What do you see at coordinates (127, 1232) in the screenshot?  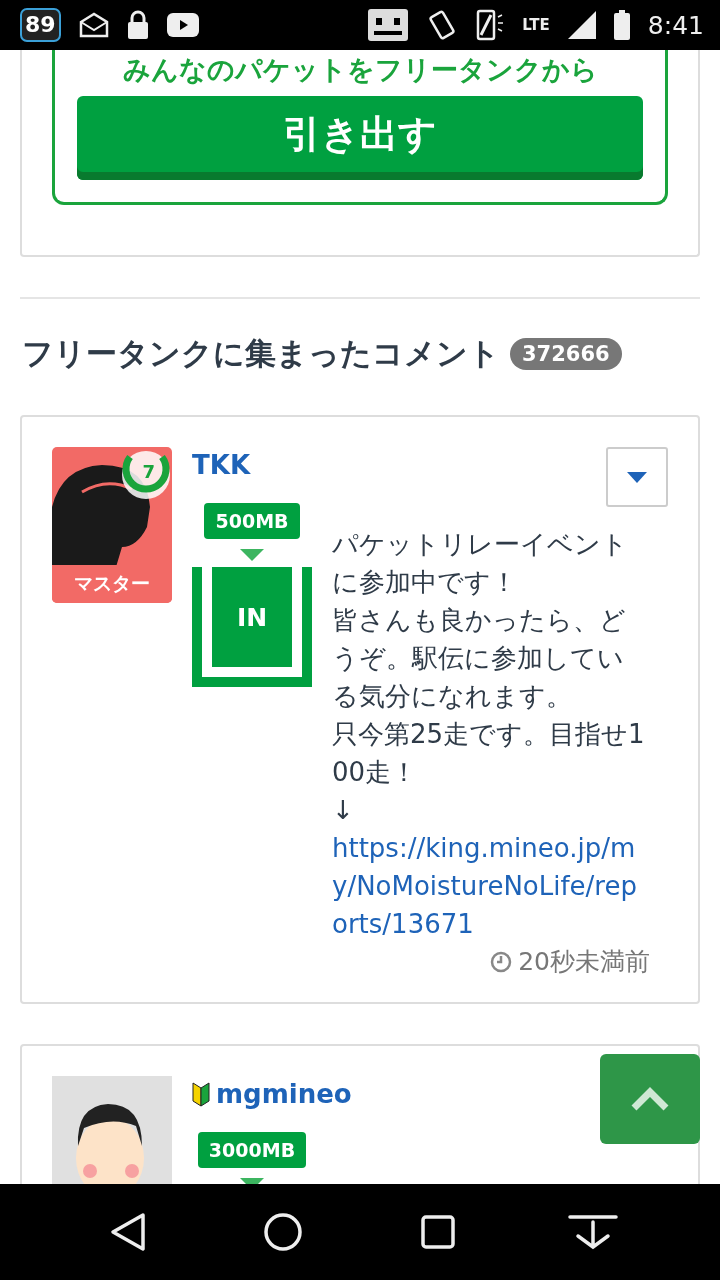 I see `back-icon` at bounding box center [127, 1232].